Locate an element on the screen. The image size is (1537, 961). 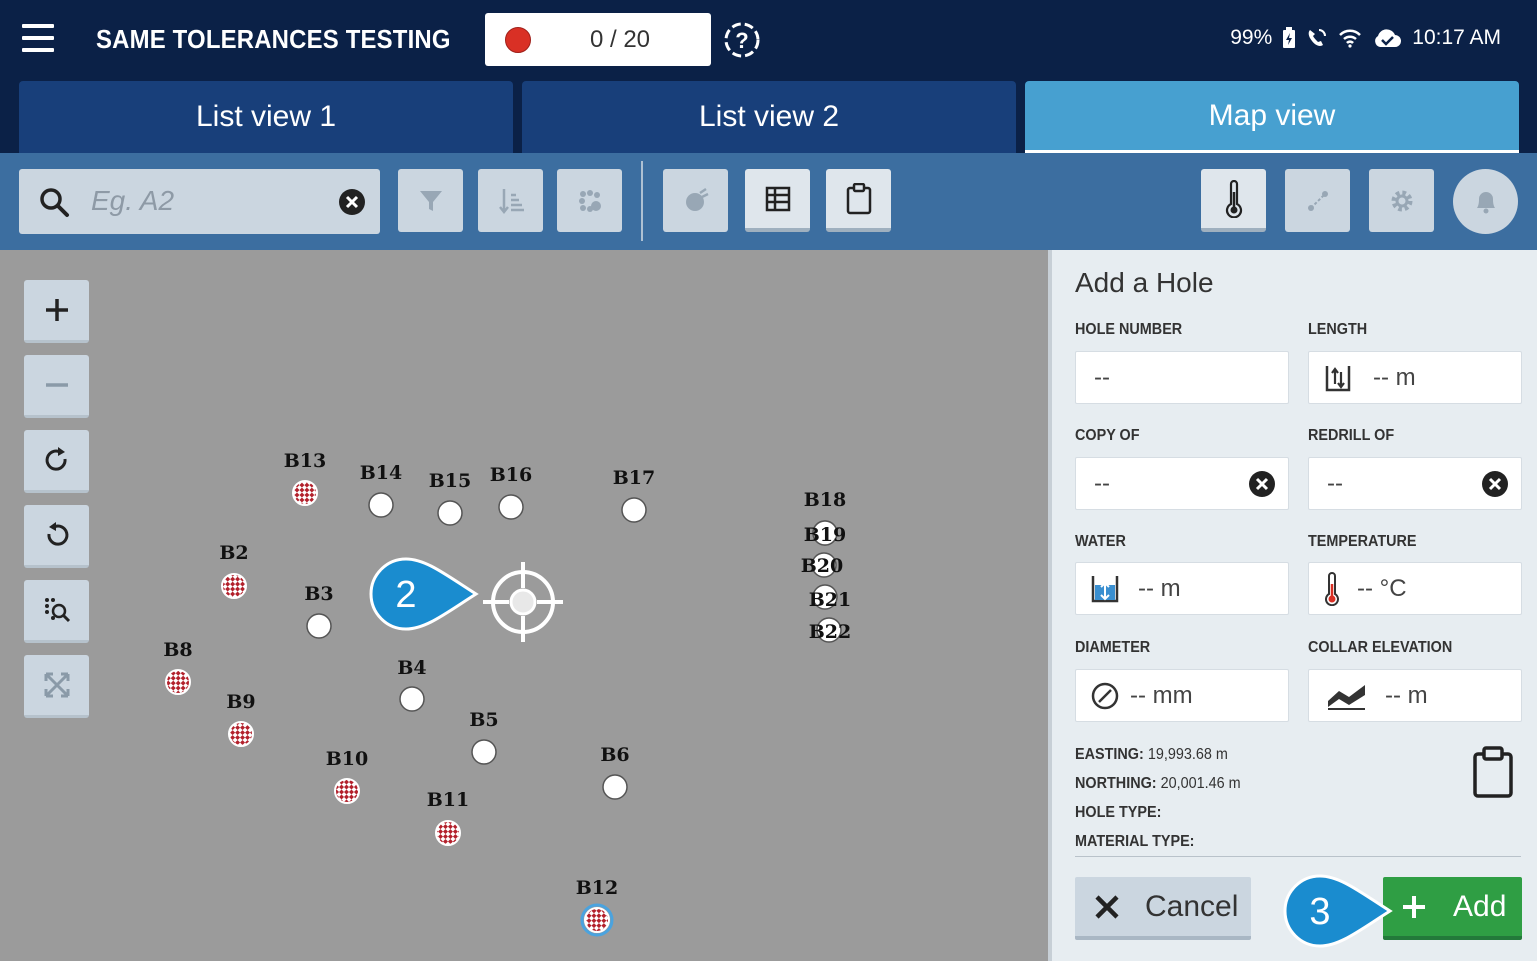
hole-number-field: -- is located at coordinates (1182, 377).